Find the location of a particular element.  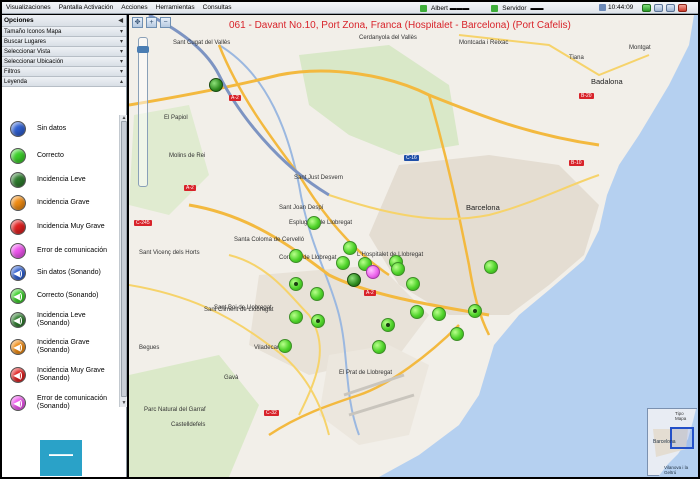

overview-minimap: Tipo Mapa Barcelona Vilanova i la Geltrú is located at coordinates (672, 442).